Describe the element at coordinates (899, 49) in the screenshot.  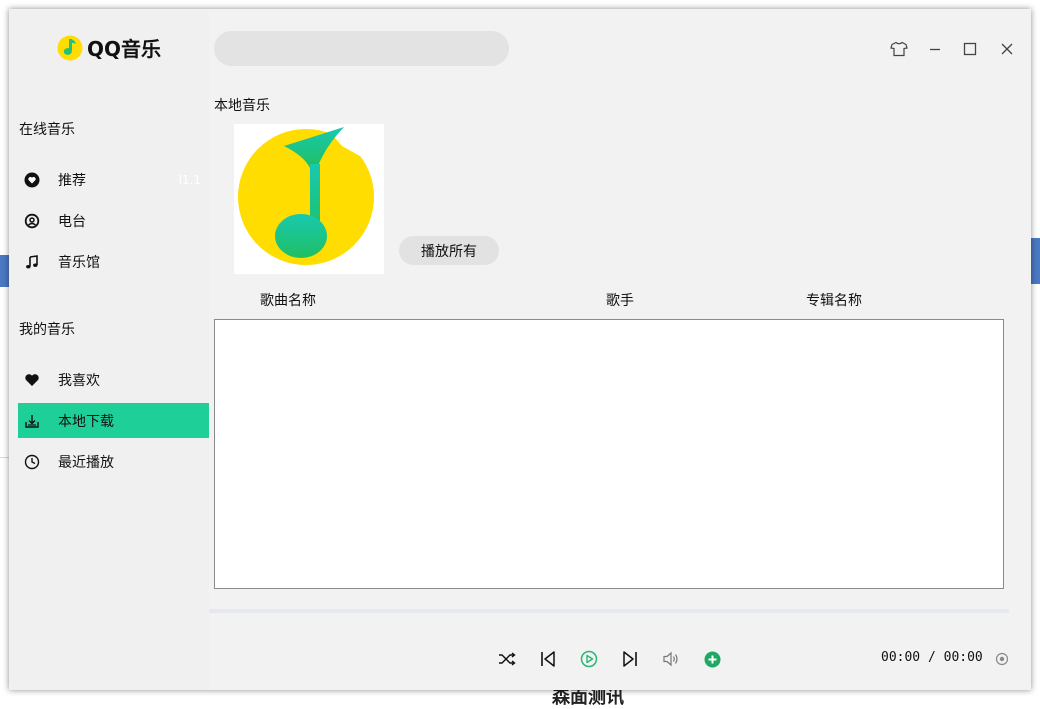
I see `skin-icon` at that location.